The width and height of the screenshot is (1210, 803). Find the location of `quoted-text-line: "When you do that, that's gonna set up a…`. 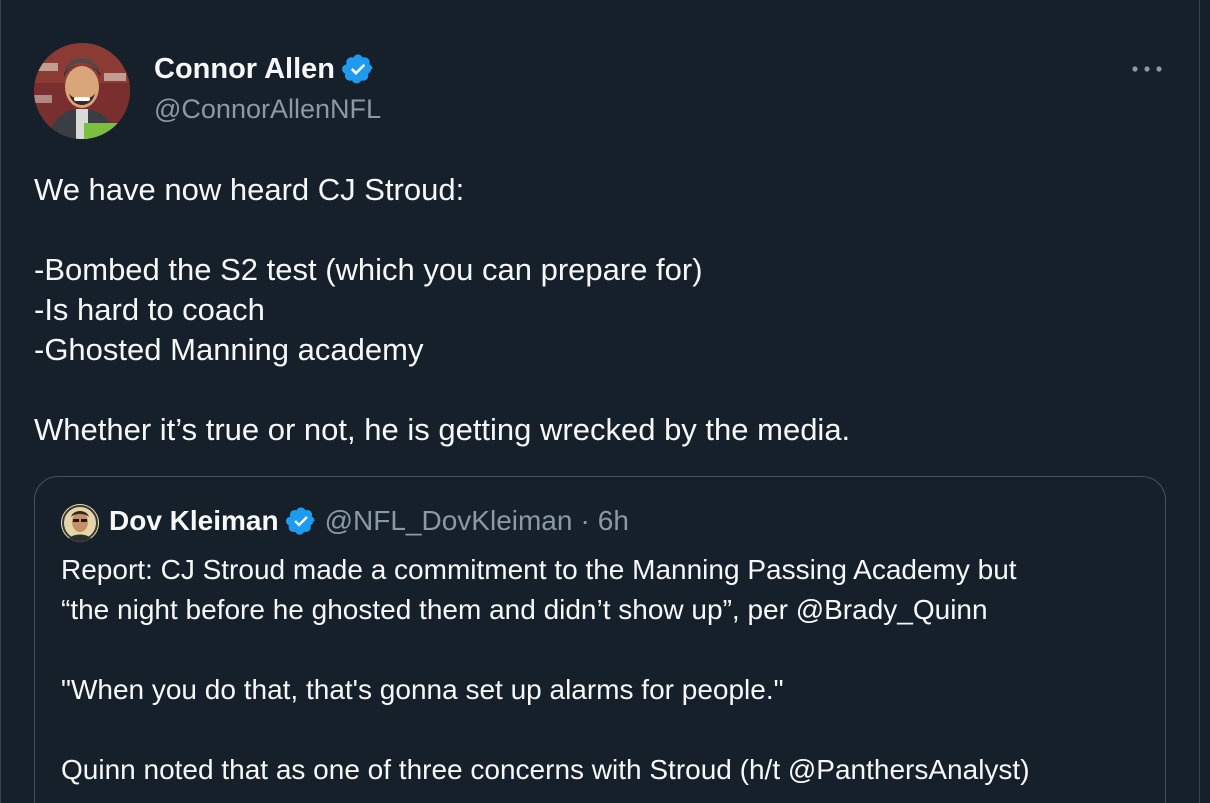

quoted-text-line: "When you do that, that's gonna set up a… is located at coordinates (422, 689).